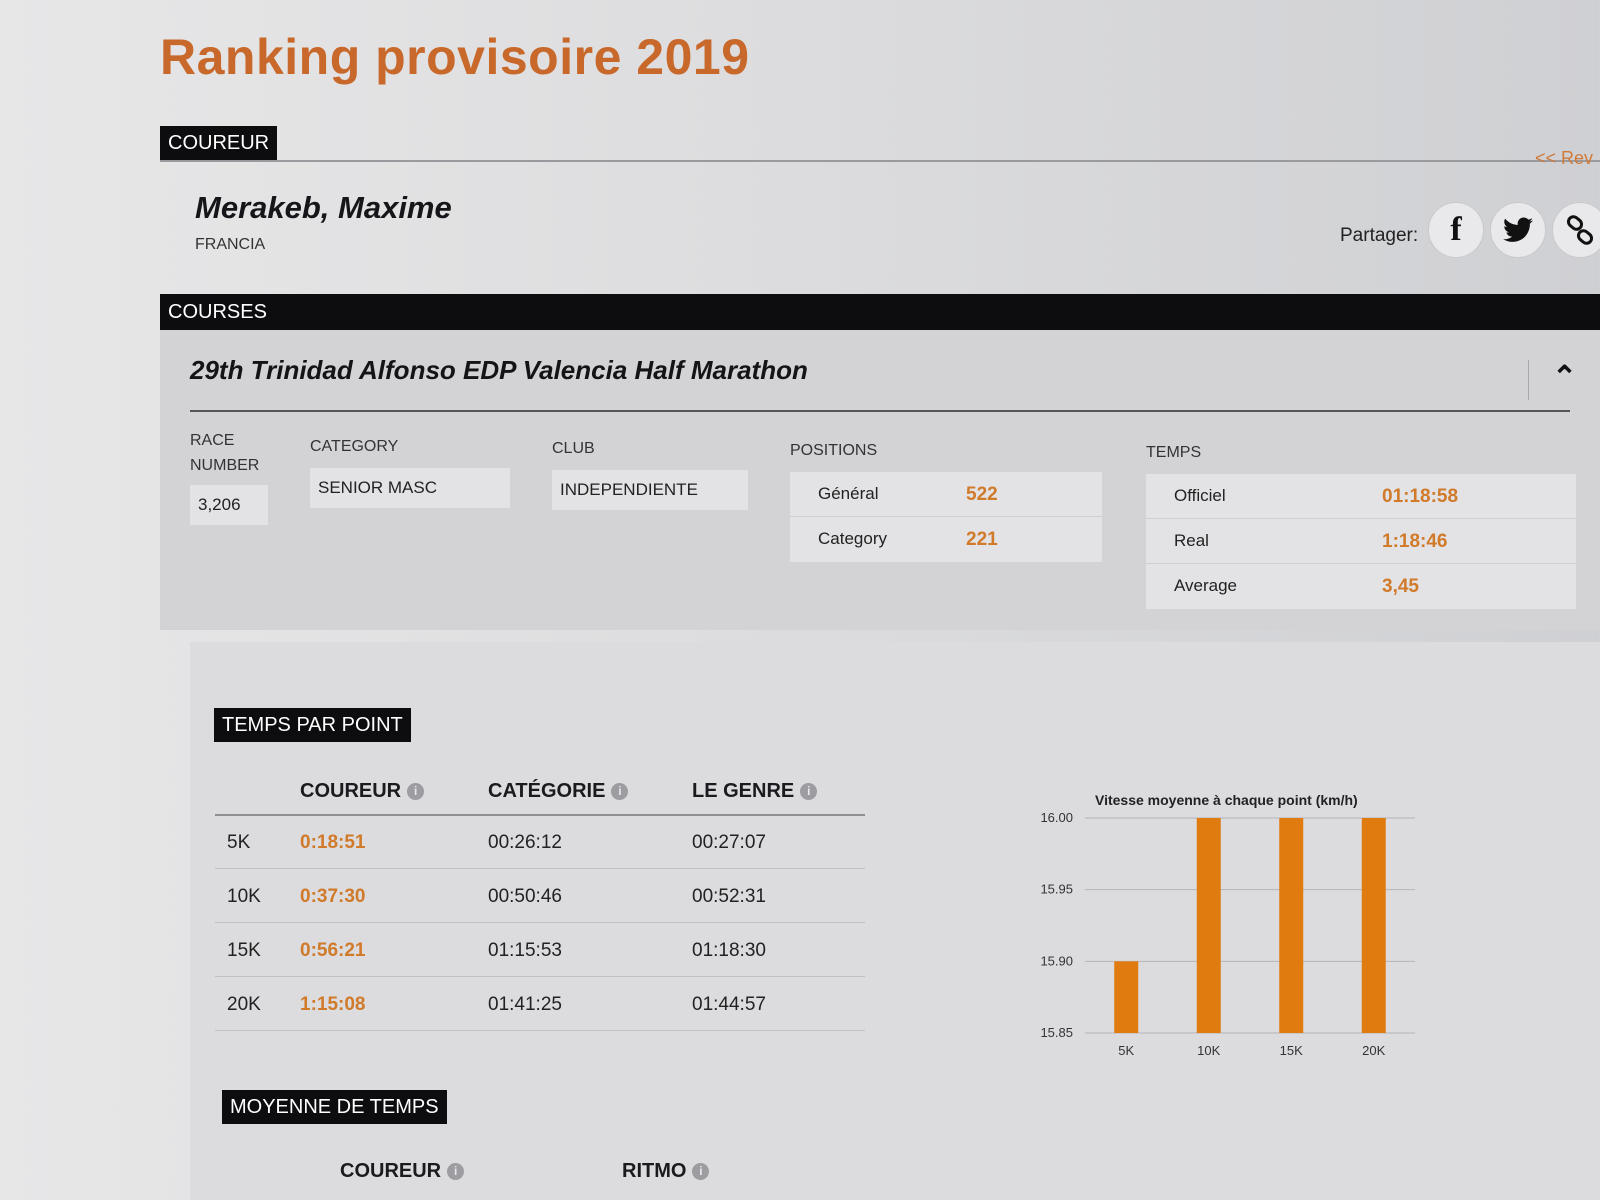 The image size is (1600, 1200). I want to click on race-number-label: RACE NUMBER, so click(224, 453).